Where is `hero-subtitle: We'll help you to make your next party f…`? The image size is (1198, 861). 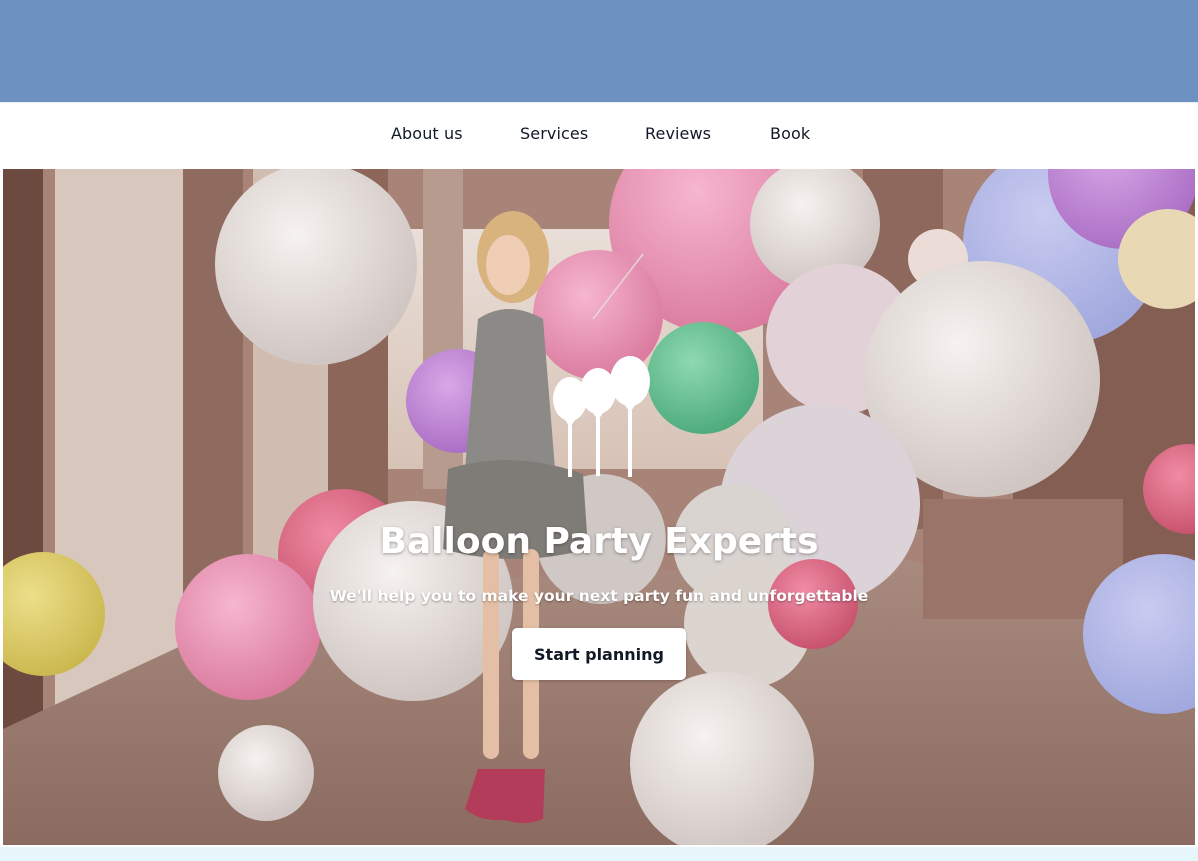
hero-subtitle: We'll help you to make your next party f… is located at coordinates (599, 596).